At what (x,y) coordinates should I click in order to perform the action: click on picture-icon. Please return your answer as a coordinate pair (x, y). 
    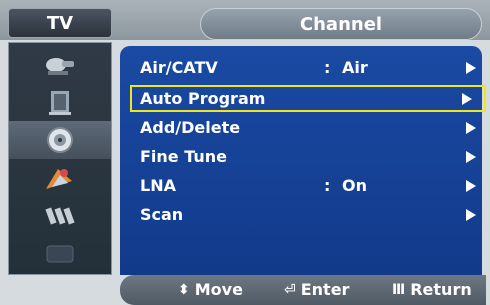
    Looking at the image, I should click on (60, 66).